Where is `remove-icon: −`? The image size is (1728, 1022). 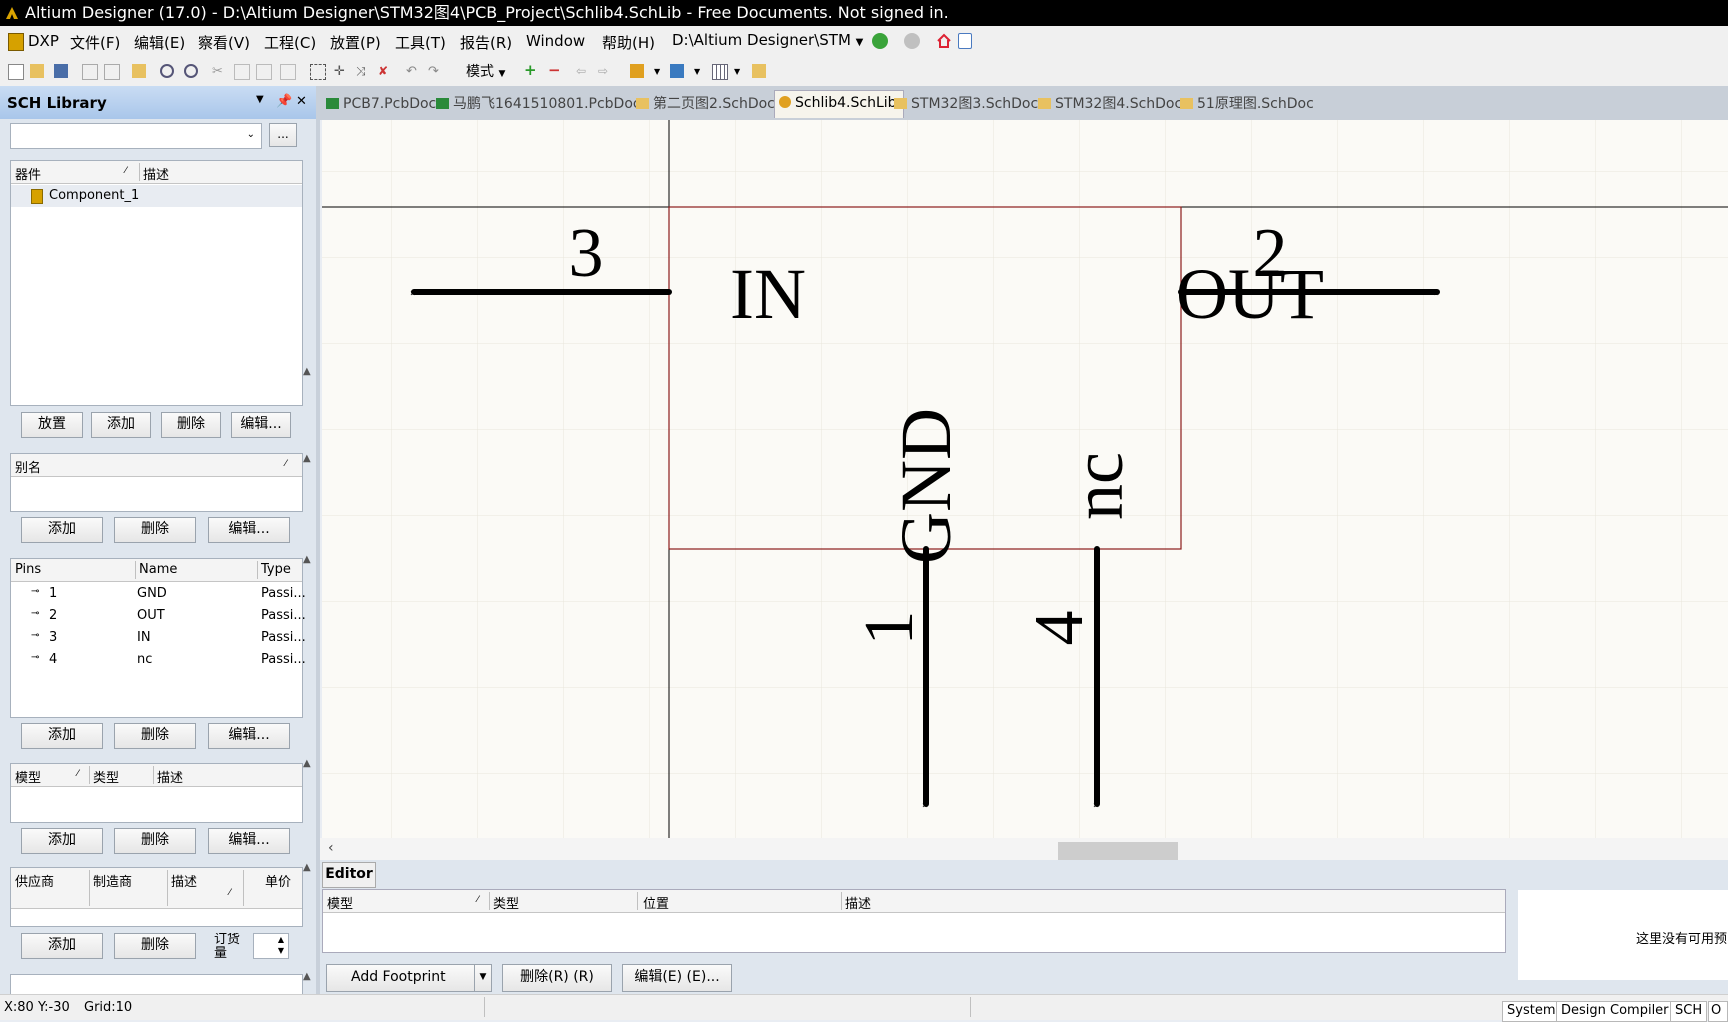
remove-icon: − is located at coordinates (555, 70).